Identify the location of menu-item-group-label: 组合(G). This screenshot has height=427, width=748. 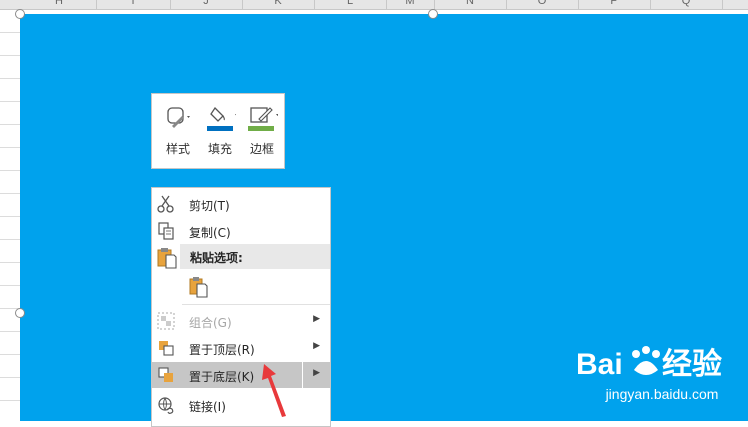
(210, 323).